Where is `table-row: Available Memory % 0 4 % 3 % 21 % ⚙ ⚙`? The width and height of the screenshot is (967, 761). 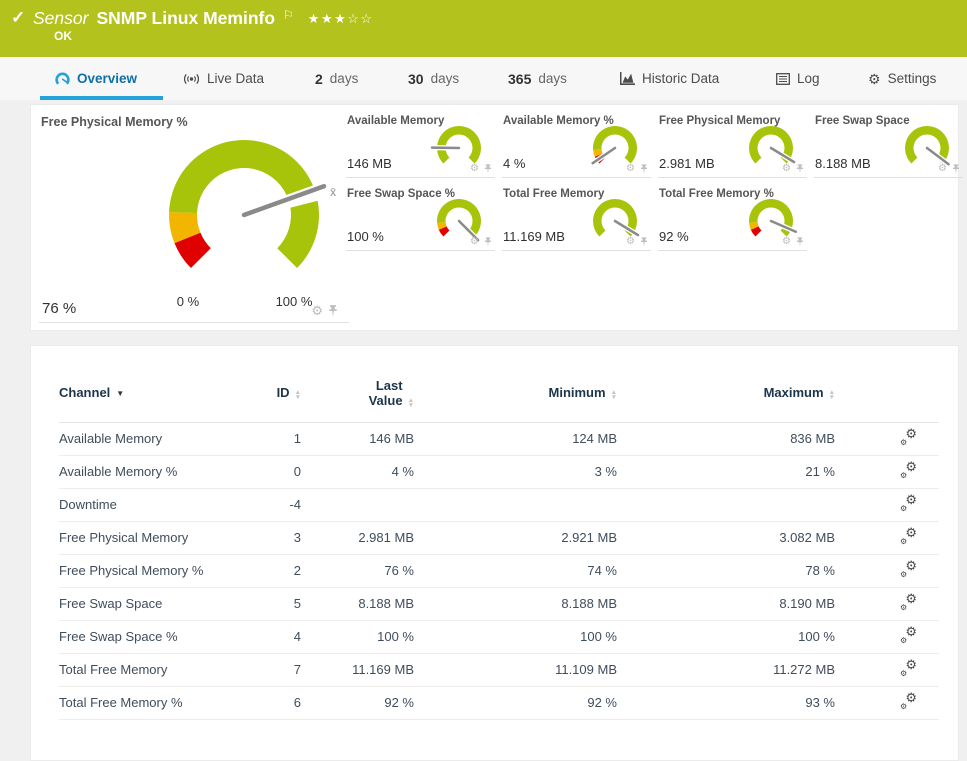
table-row: Available Memory % 0 4 % 3 % 21 % ⚙ ⚙ is located at coordinates (499, 472).